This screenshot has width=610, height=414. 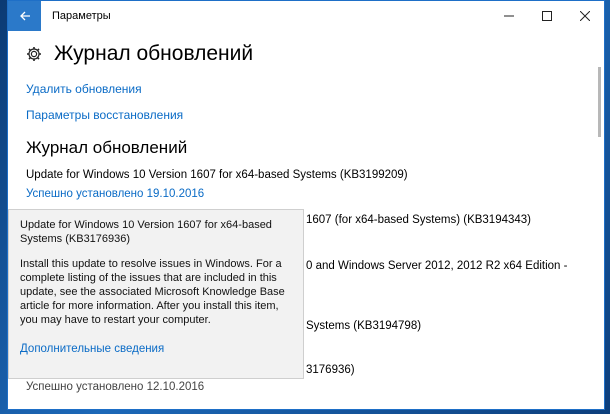 I want to click on window-title: Параметры, so click(x=81, y=16).